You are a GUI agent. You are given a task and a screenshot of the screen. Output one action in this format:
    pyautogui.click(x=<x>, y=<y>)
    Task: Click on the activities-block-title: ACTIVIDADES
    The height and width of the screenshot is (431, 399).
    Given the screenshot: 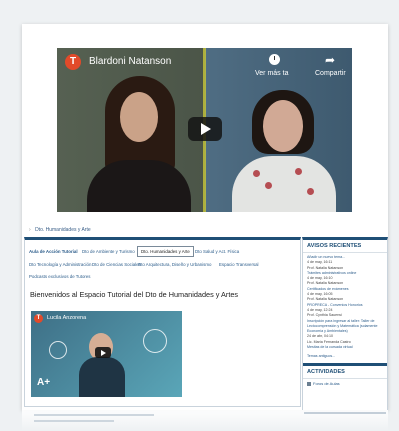 What is the action you would take?
    pyautogui.click(x=345, y=373)
    